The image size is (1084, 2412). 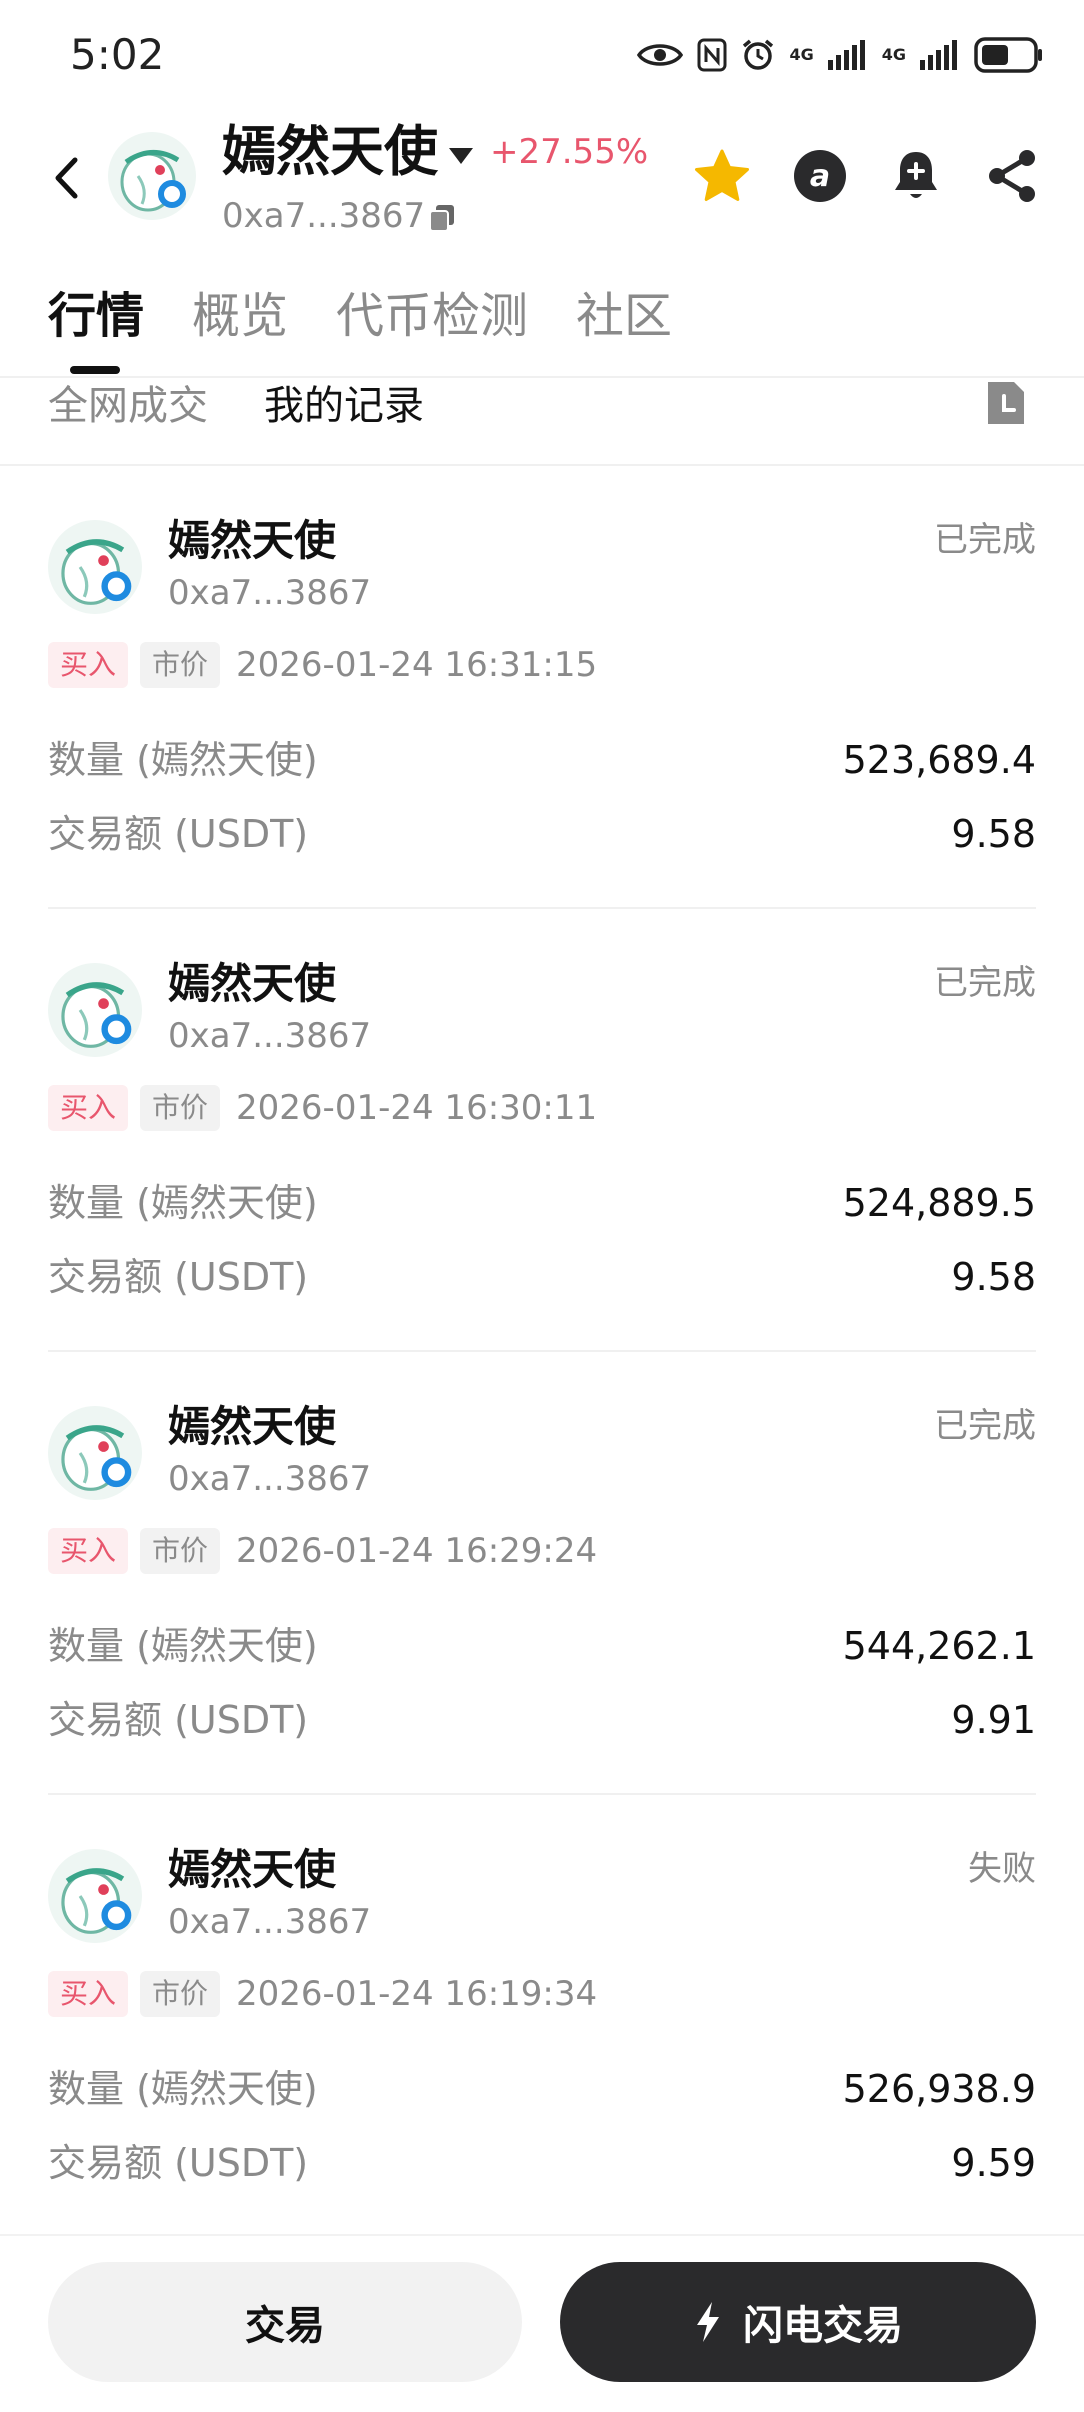 What do you see at coordinates (823, 2326) in the screenshot?
I see `flash-trade-button-label: 闪电交易` at bounding box center [823, 2326].